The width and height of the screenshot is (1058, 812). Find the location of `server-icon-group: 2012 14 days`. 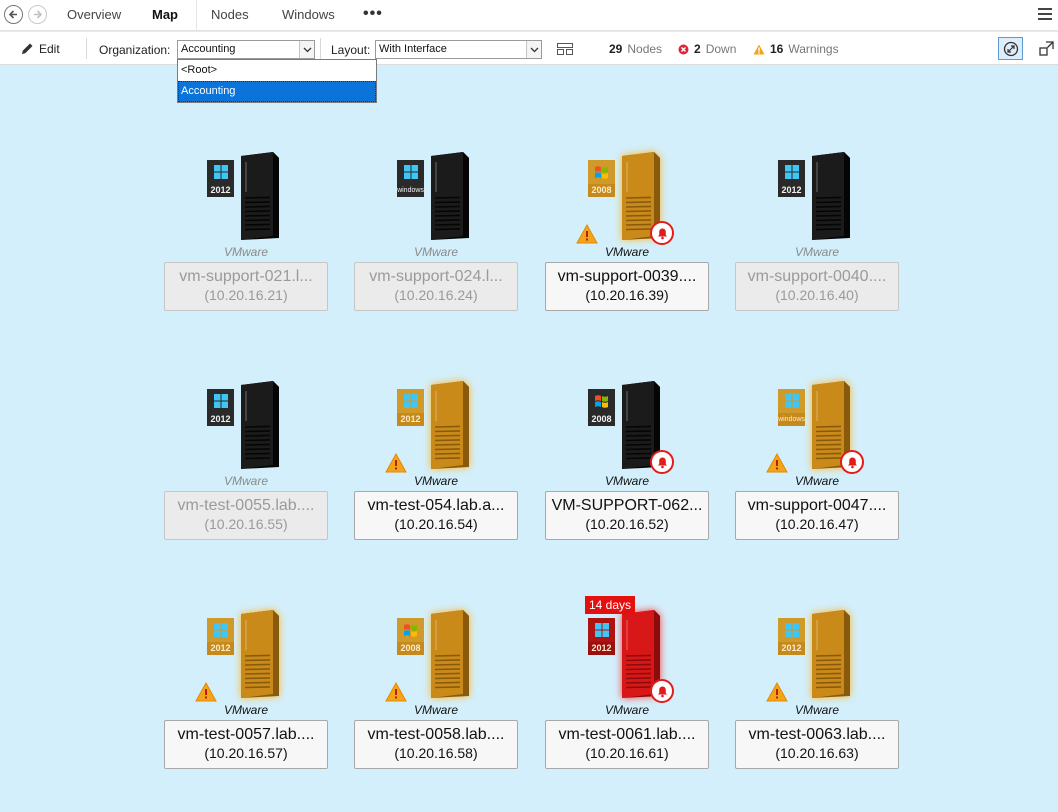

server-icon-group: 2012 14 days is located at coordinates (627, 649).